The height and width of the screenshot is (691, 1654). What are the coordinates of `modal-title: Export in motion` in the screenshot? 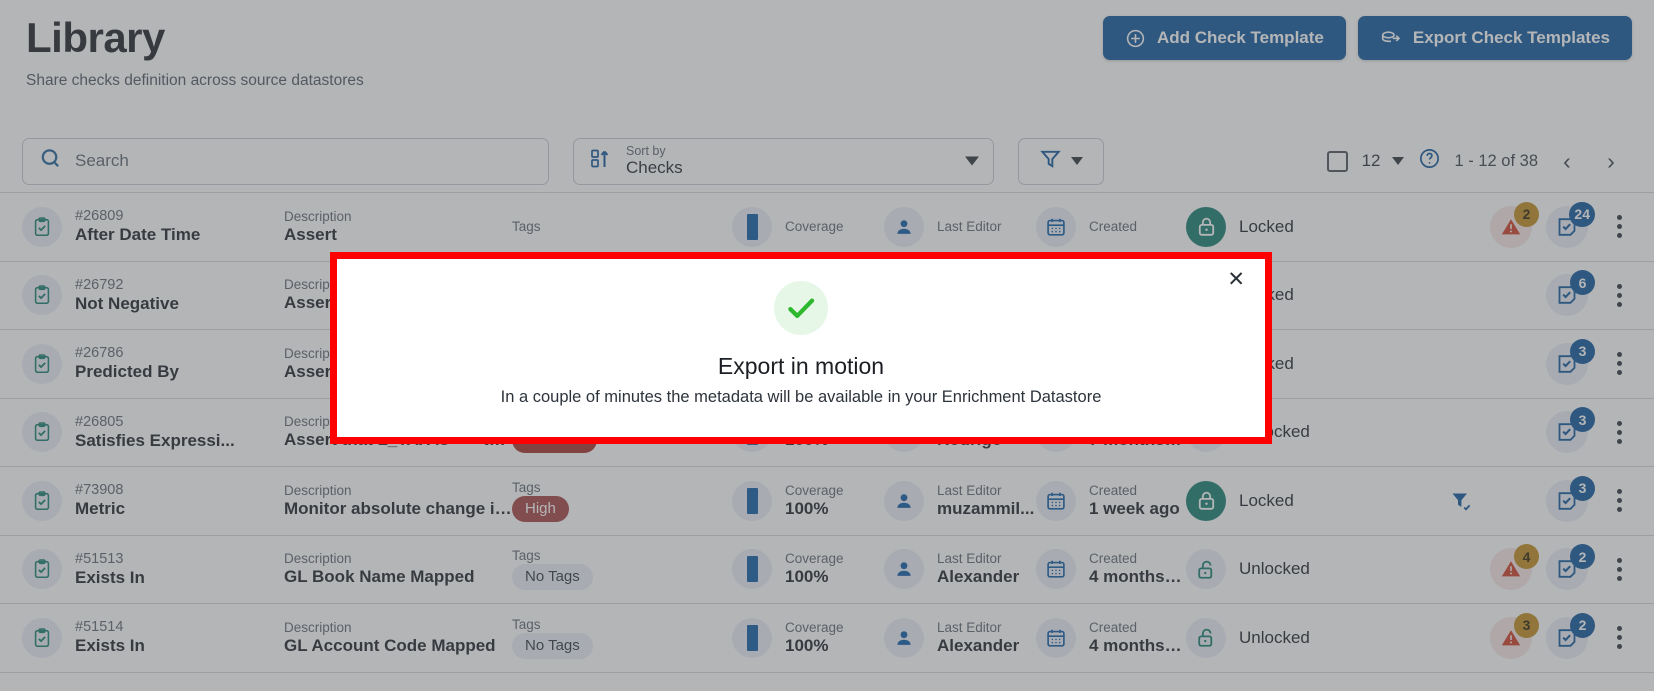 It's located at (801, 366).